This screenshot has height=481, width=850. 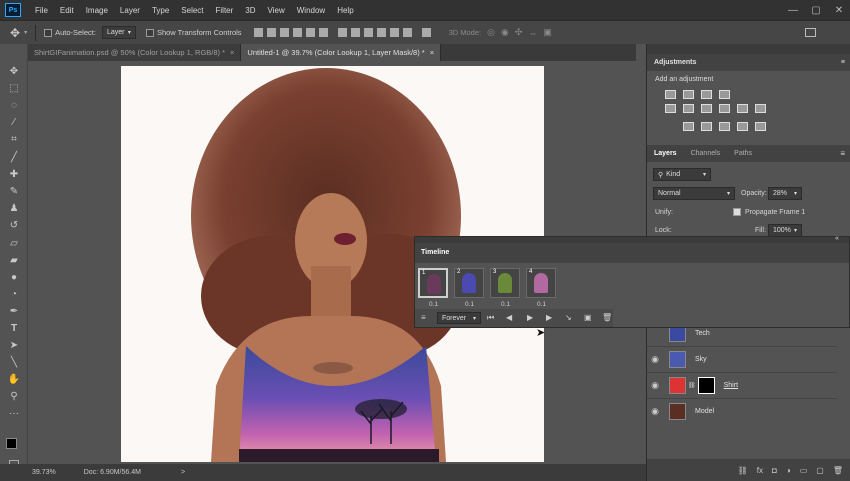 What do you see at coordinates (284, 32) in the screenshot?
I see `align-bottom-icon` at bounding box center [284, 32].